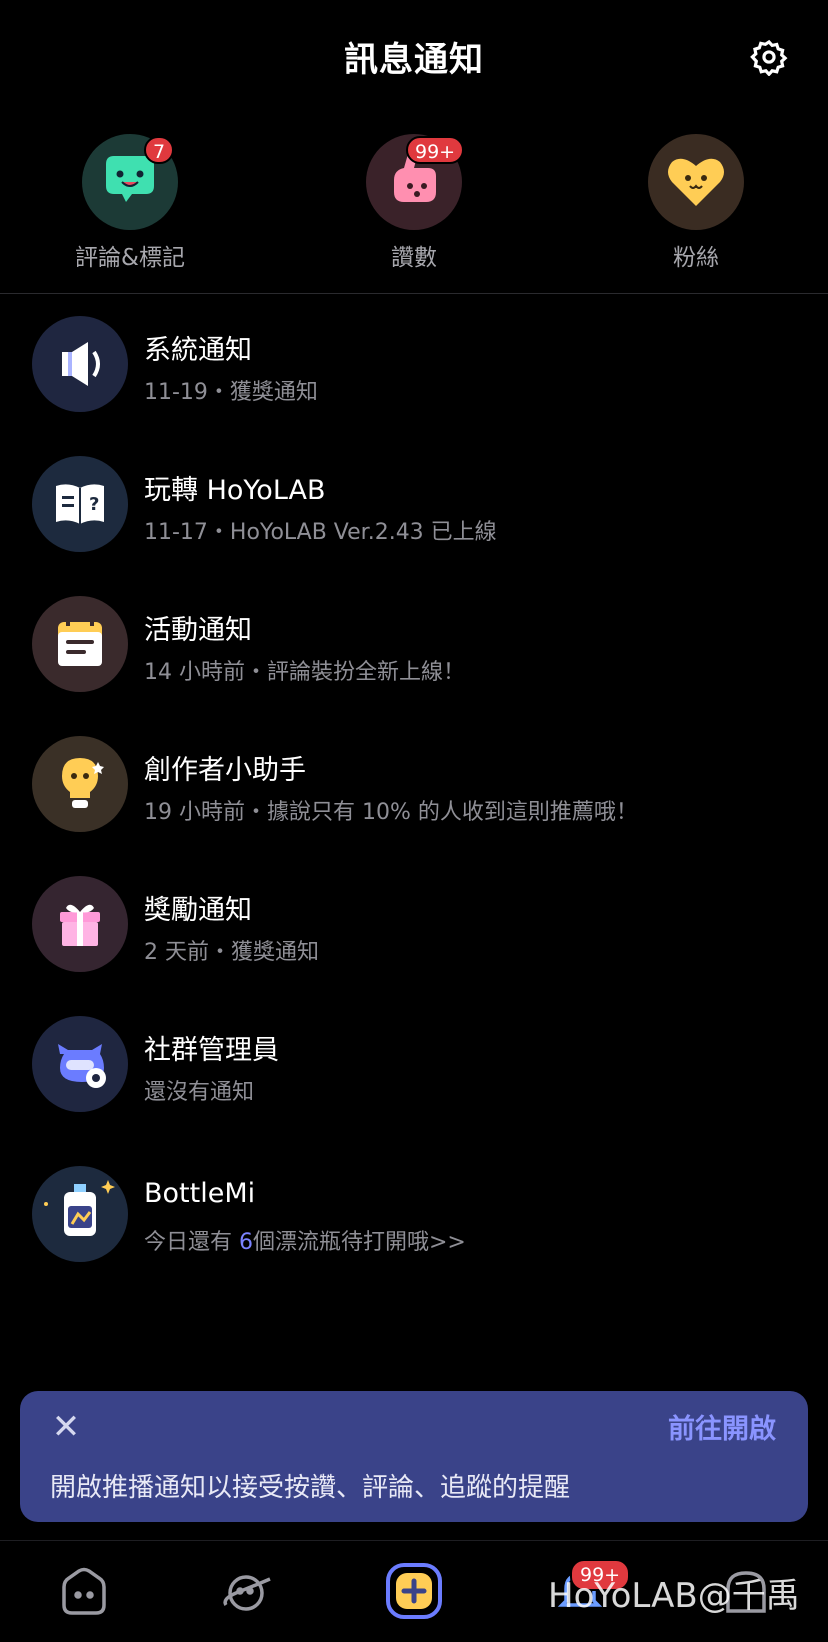 Image resolution: width=828 pixels, height=1642 pixels. I want to click on quick-label-likes: 讚數, so click(414, 258).